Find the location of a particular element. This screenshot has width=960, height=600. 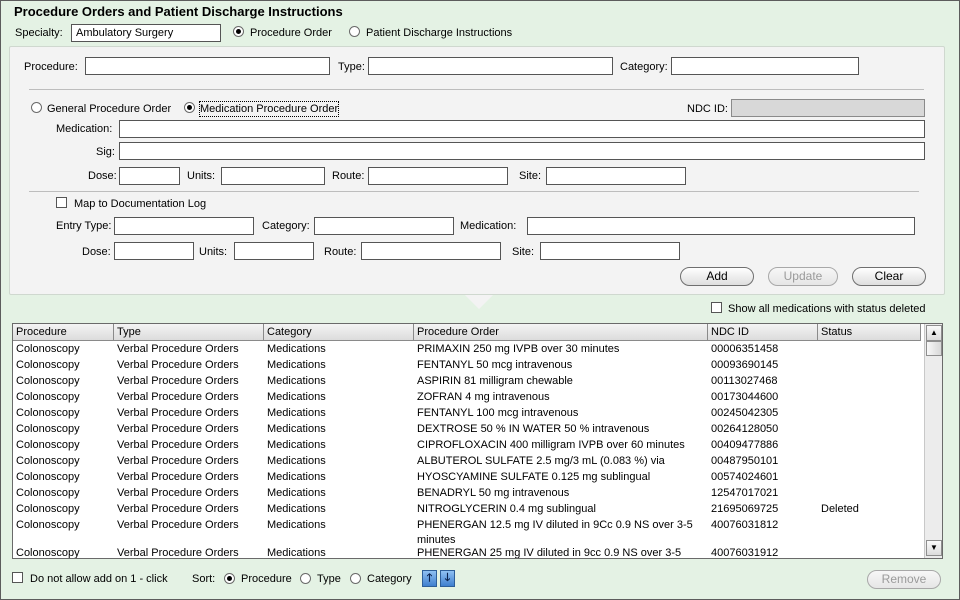

doc-dose-field is located at coordinates (154, 251).